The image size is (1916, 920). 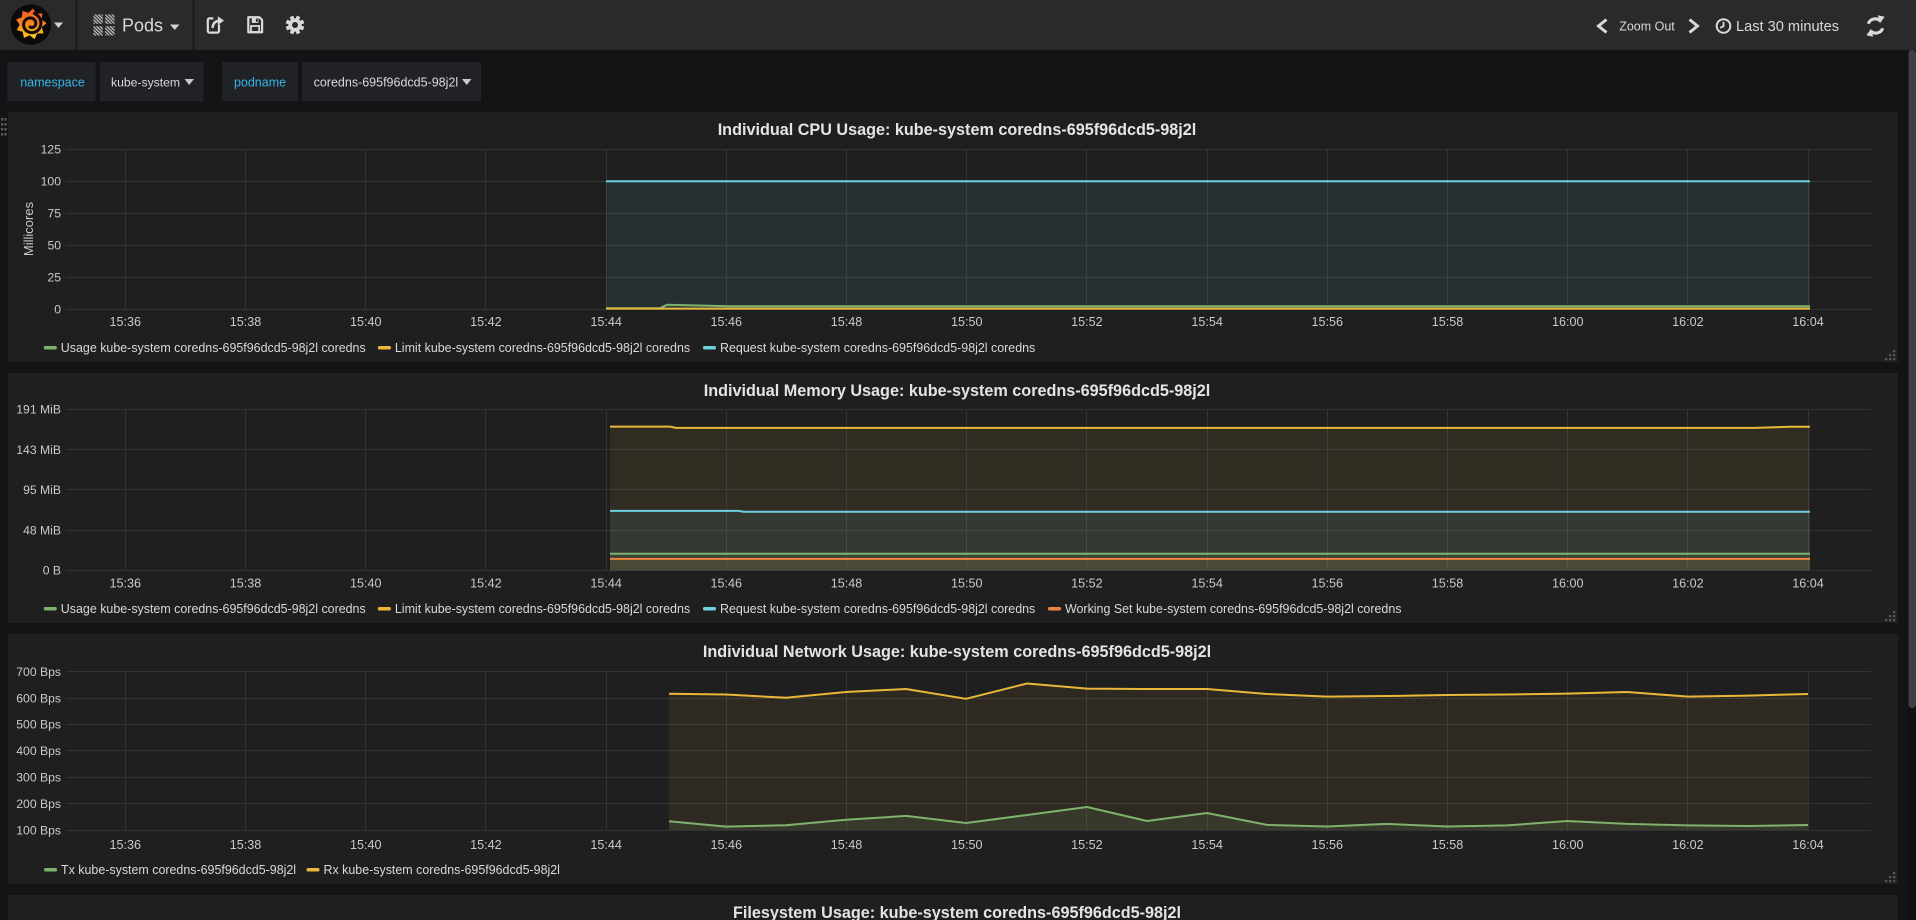 What do you see at coordinates (52, 83) in the screenshot?
I see `svg-text: namespace` at bounding box center [52, 83].